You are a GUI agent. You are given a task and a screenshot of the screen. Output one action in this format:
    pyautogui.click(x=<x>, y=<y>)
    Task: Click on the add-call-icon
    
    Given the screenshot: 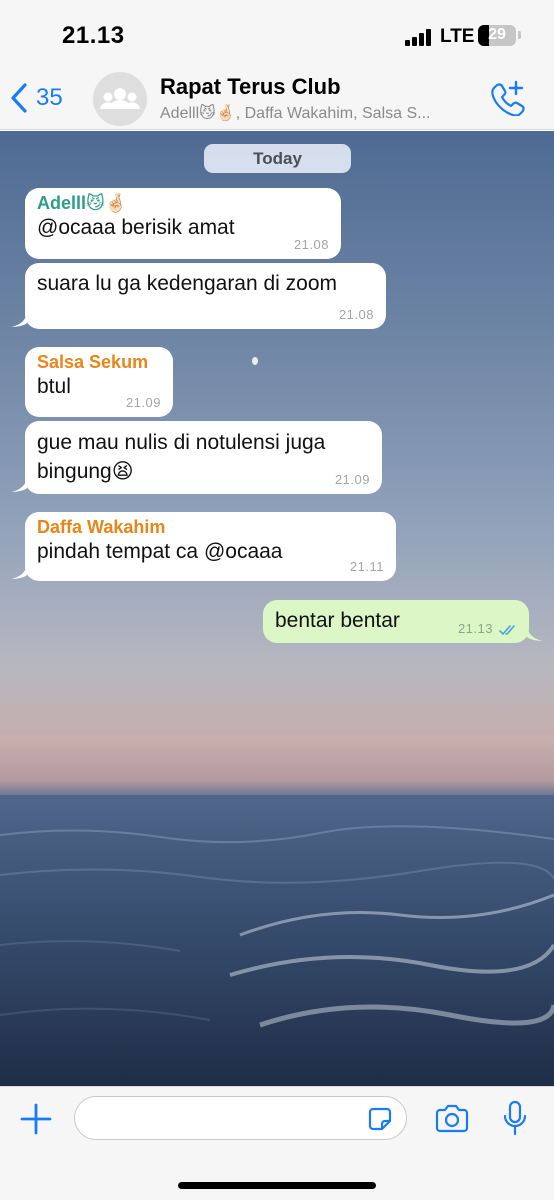 What is the action you would take?
    pyautogui.click(x=508, y=98)
    